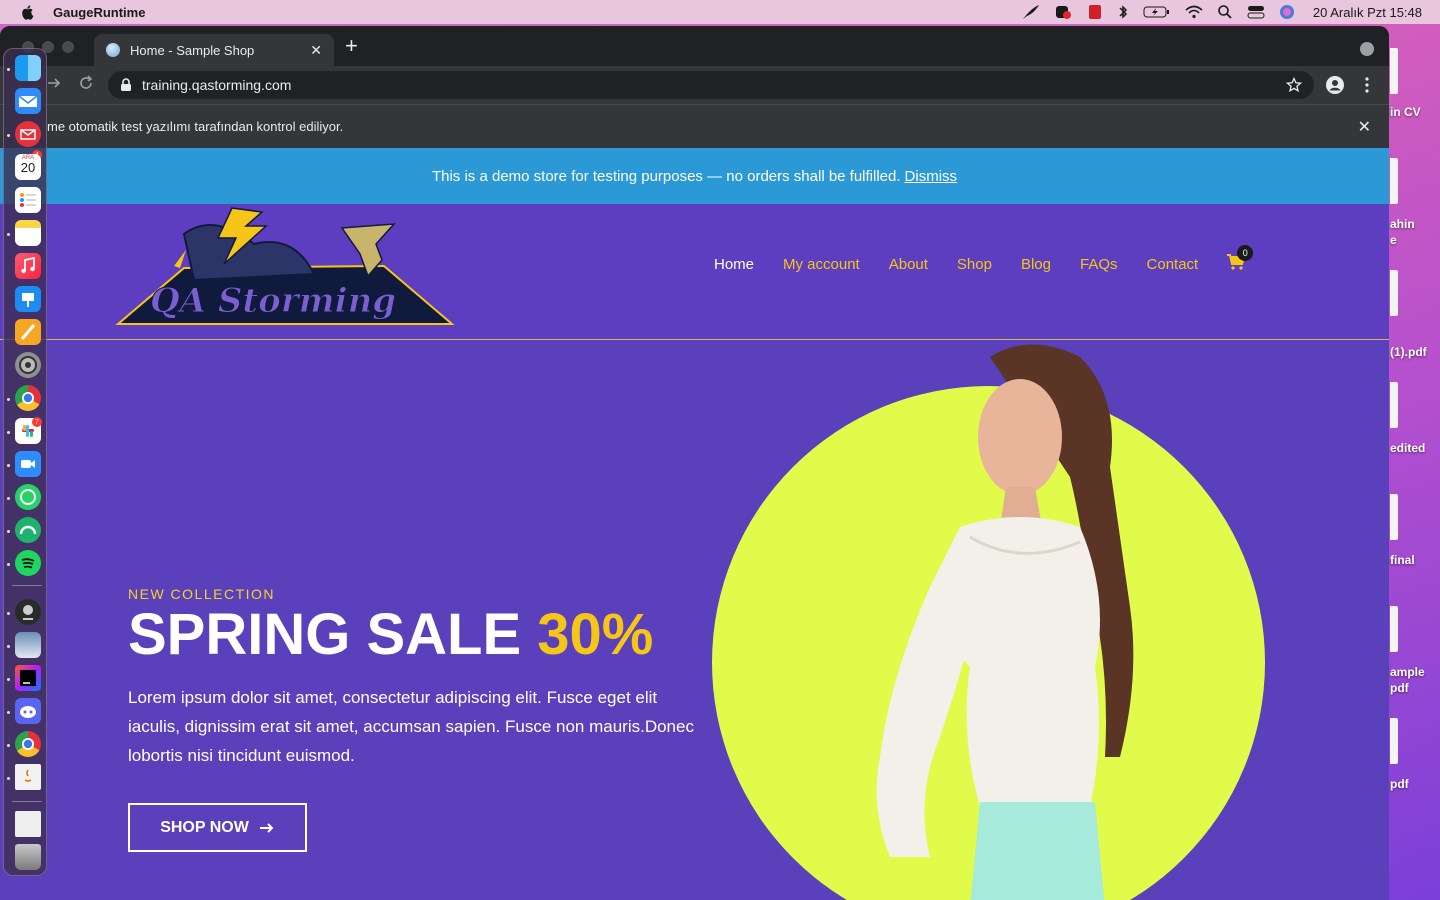 Image resolution: width=1440 pixels, height=900 pixels. Describe the element at coordinates (1367, 87) in the screenshot. I see `browser-menu-icon` at that location.